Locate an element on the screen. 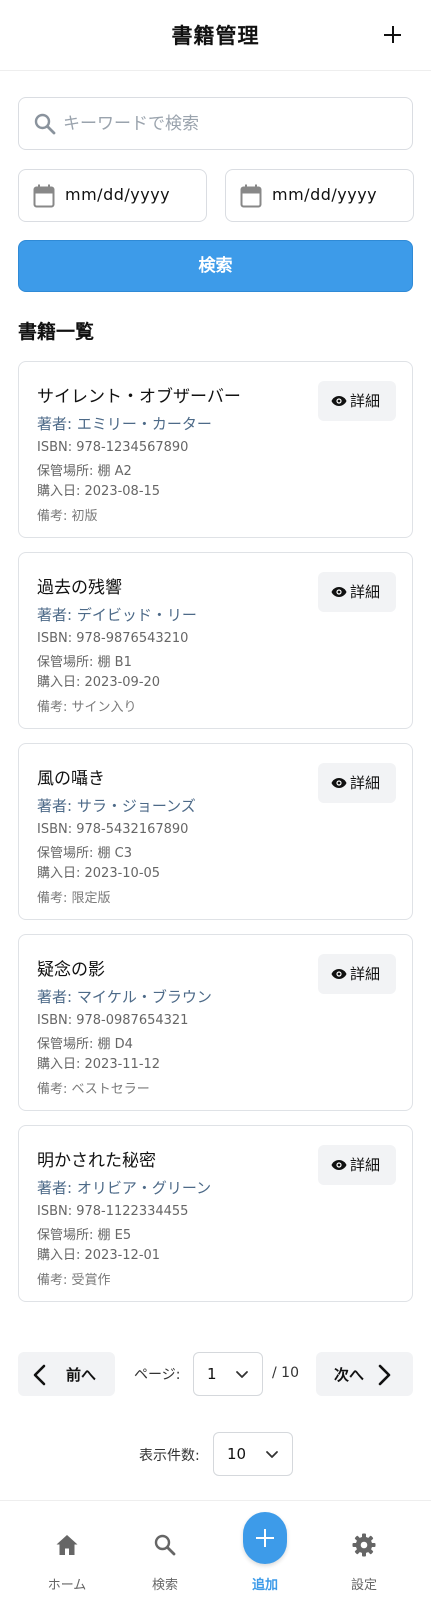  nav-home: ホーム is located at coordinates (67, 1550).